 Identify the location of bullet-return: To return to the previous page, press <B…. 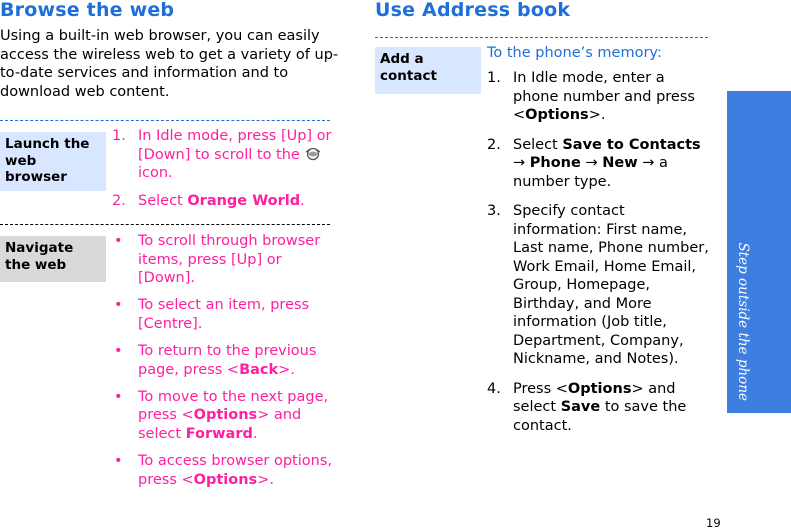
(223, 360).